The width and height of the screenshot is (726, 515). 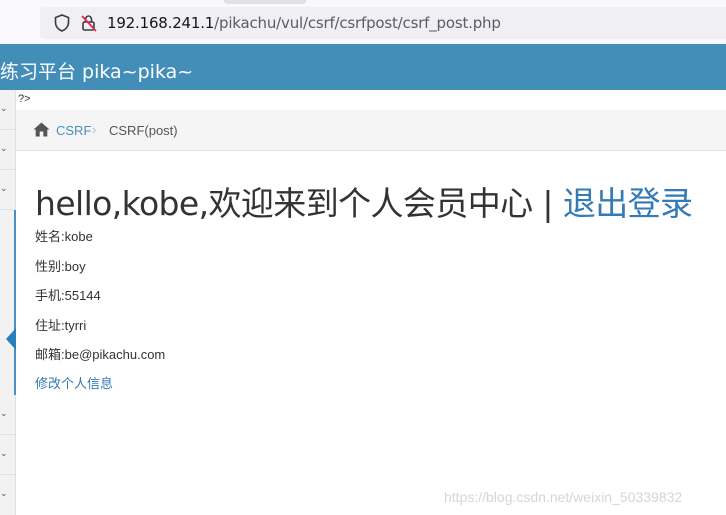 I want to click on sidebar-active-indicator, so click(x=15, y=302).